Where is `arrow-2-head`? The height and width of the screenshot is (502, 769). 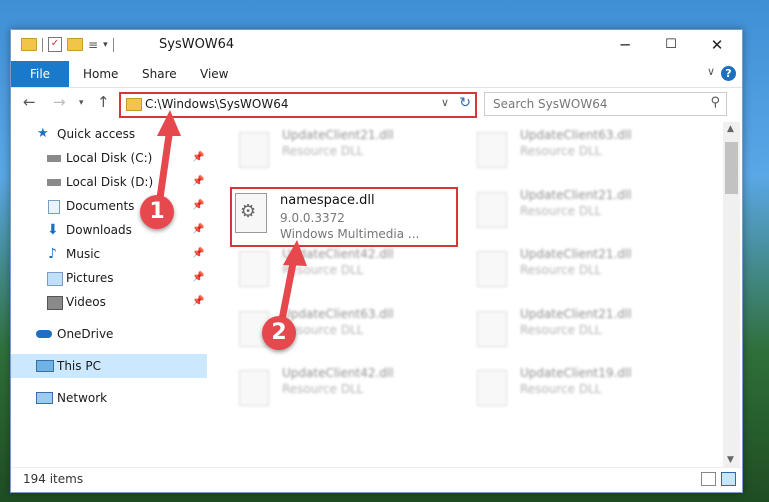
arrow-2-head is located at coordinates (295, 253).